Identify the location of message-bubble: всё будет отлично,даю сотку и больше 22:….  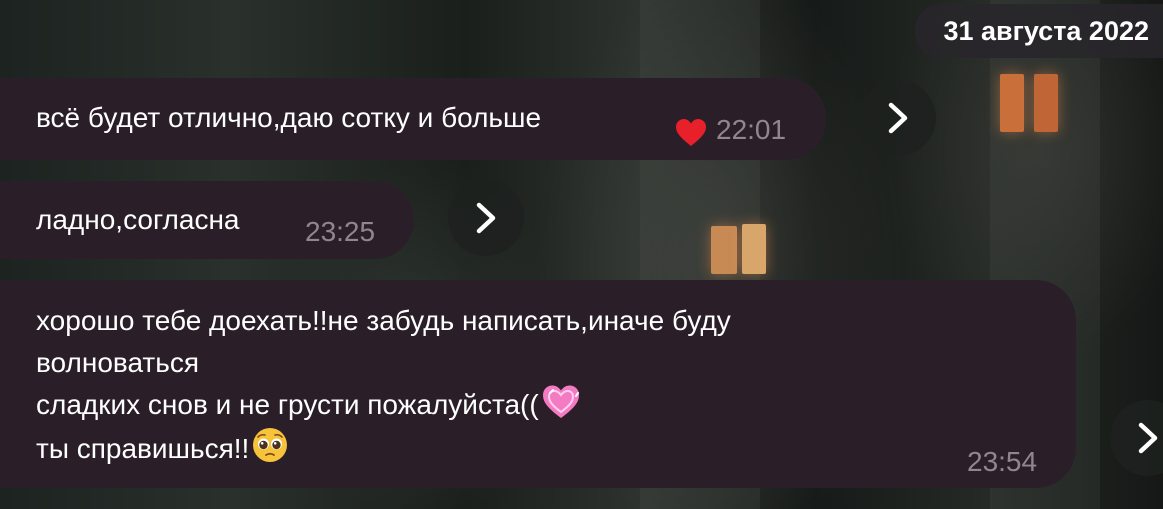
(413, 119).